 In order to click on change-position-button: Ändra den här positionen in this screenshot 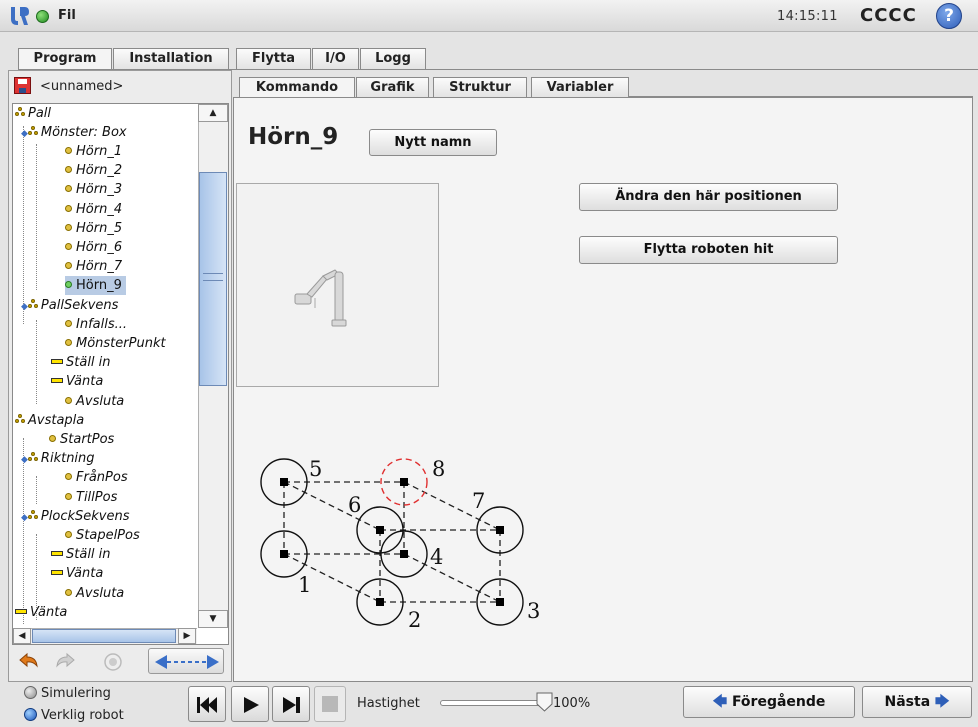, I will do `click(708, 197)`.